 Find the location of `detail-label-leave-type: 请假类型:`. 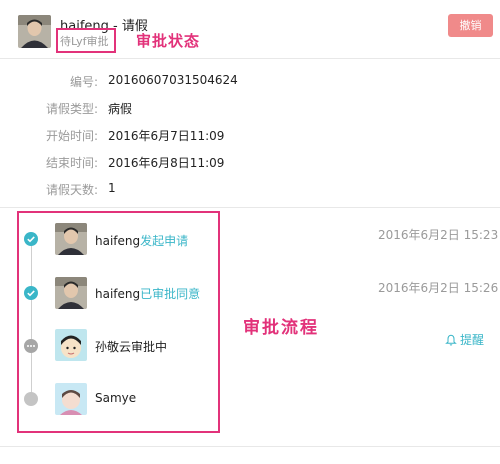

detail-label-leave-type: 请假类型: is located at coordinates (71, 109).